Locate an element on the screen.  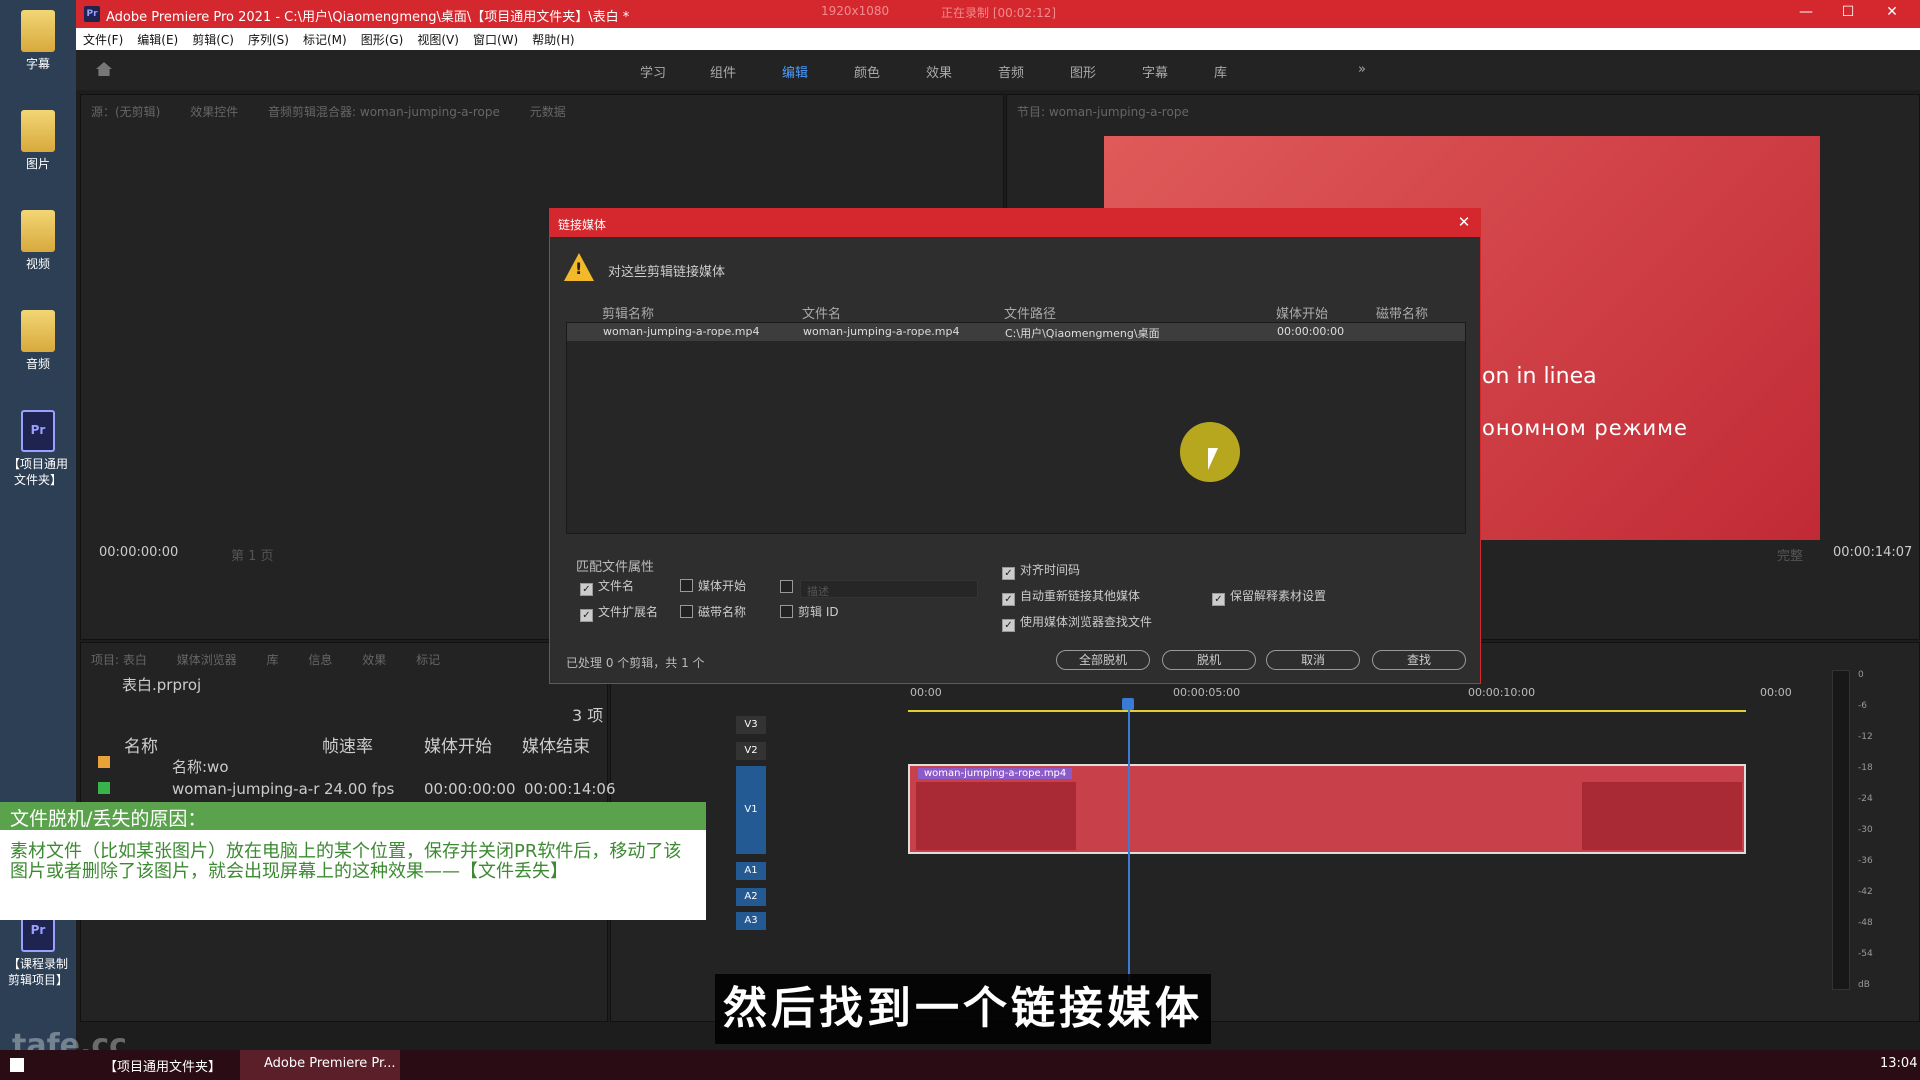
tab-libraries: 库 is located at coordinates (273, 660).